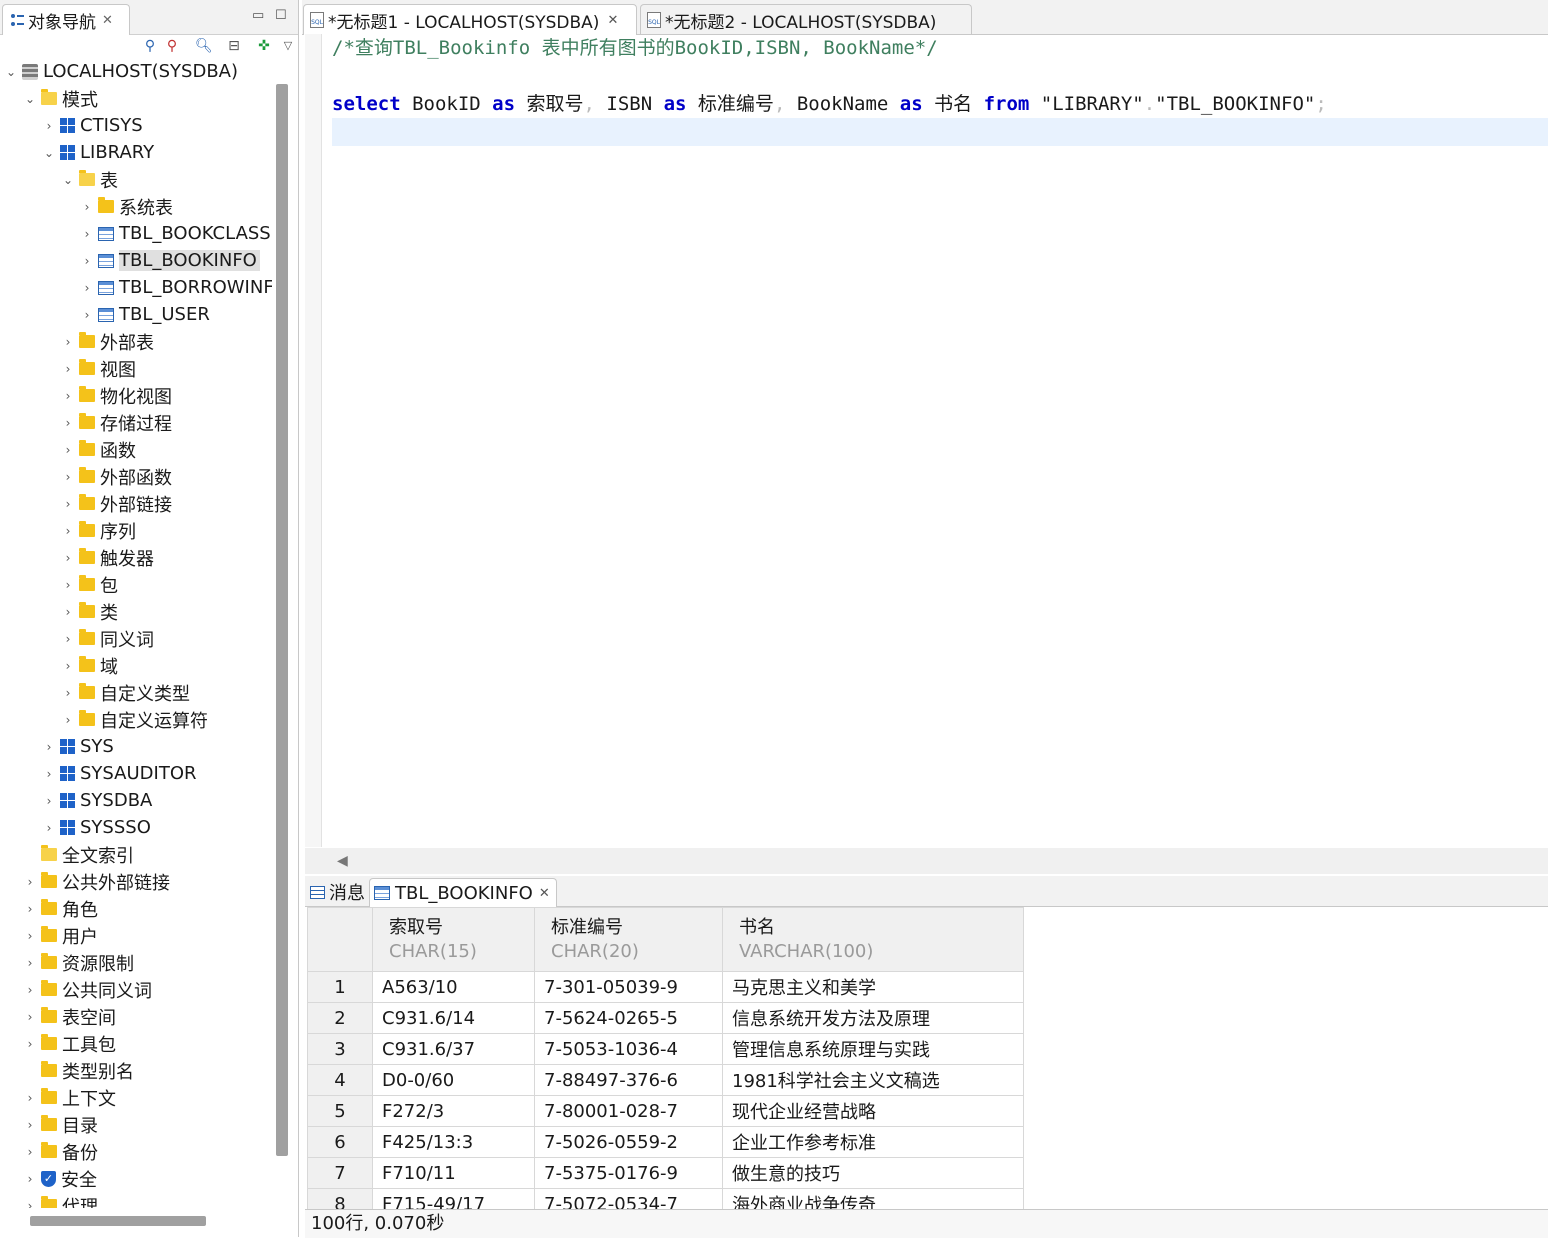  Describe the element at coordinates (116, 476) in the screenshot. I see `tree-item: › 外部函数` at that location.